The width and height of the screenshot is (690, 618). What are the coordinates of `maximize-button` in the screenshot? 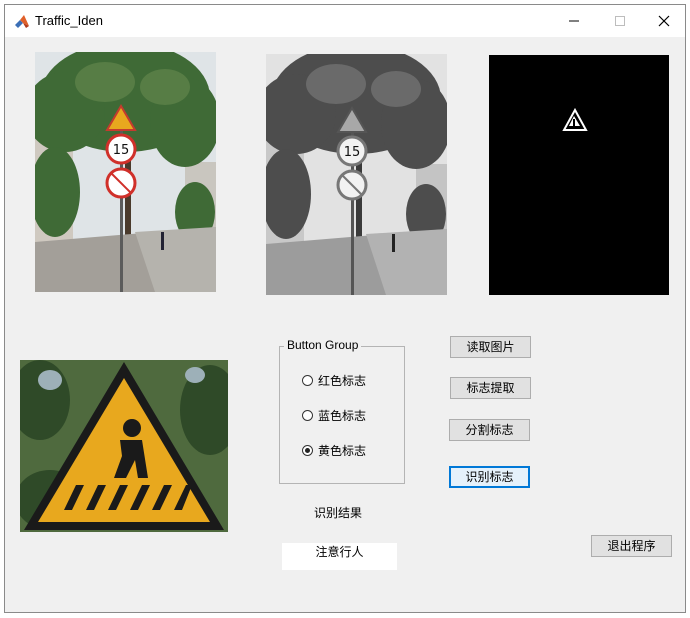 It's located at (620, 21).